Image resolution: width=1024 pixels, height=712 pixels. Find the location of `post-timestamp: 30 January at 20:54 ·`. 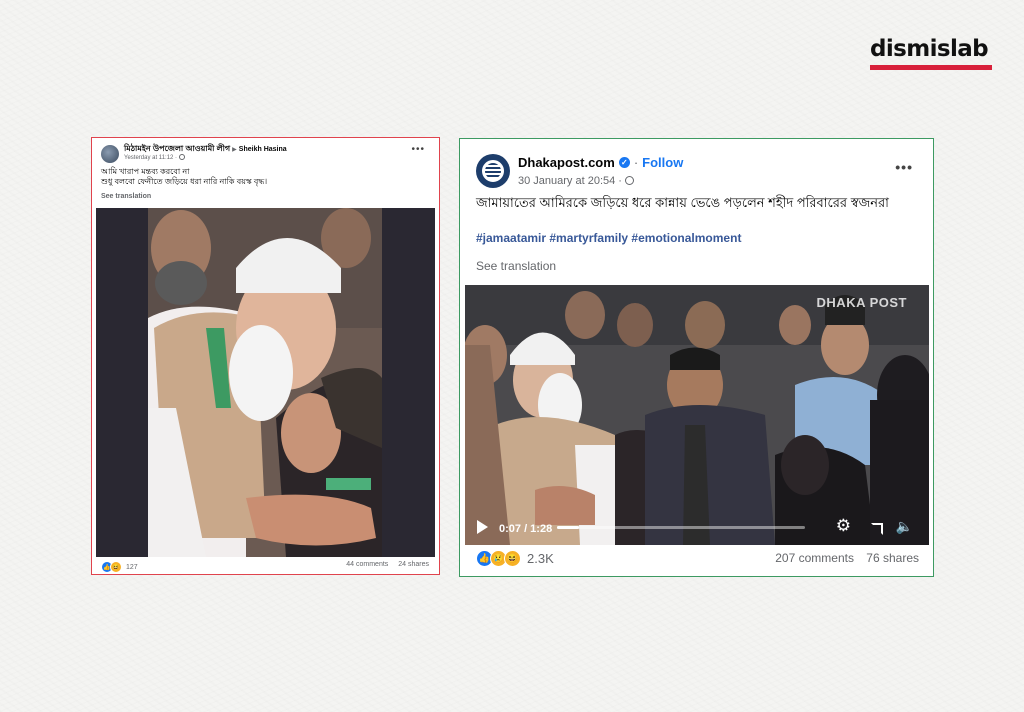

post-timestamp: 30 January at 20:54 · is located at coordinates (576, 181).